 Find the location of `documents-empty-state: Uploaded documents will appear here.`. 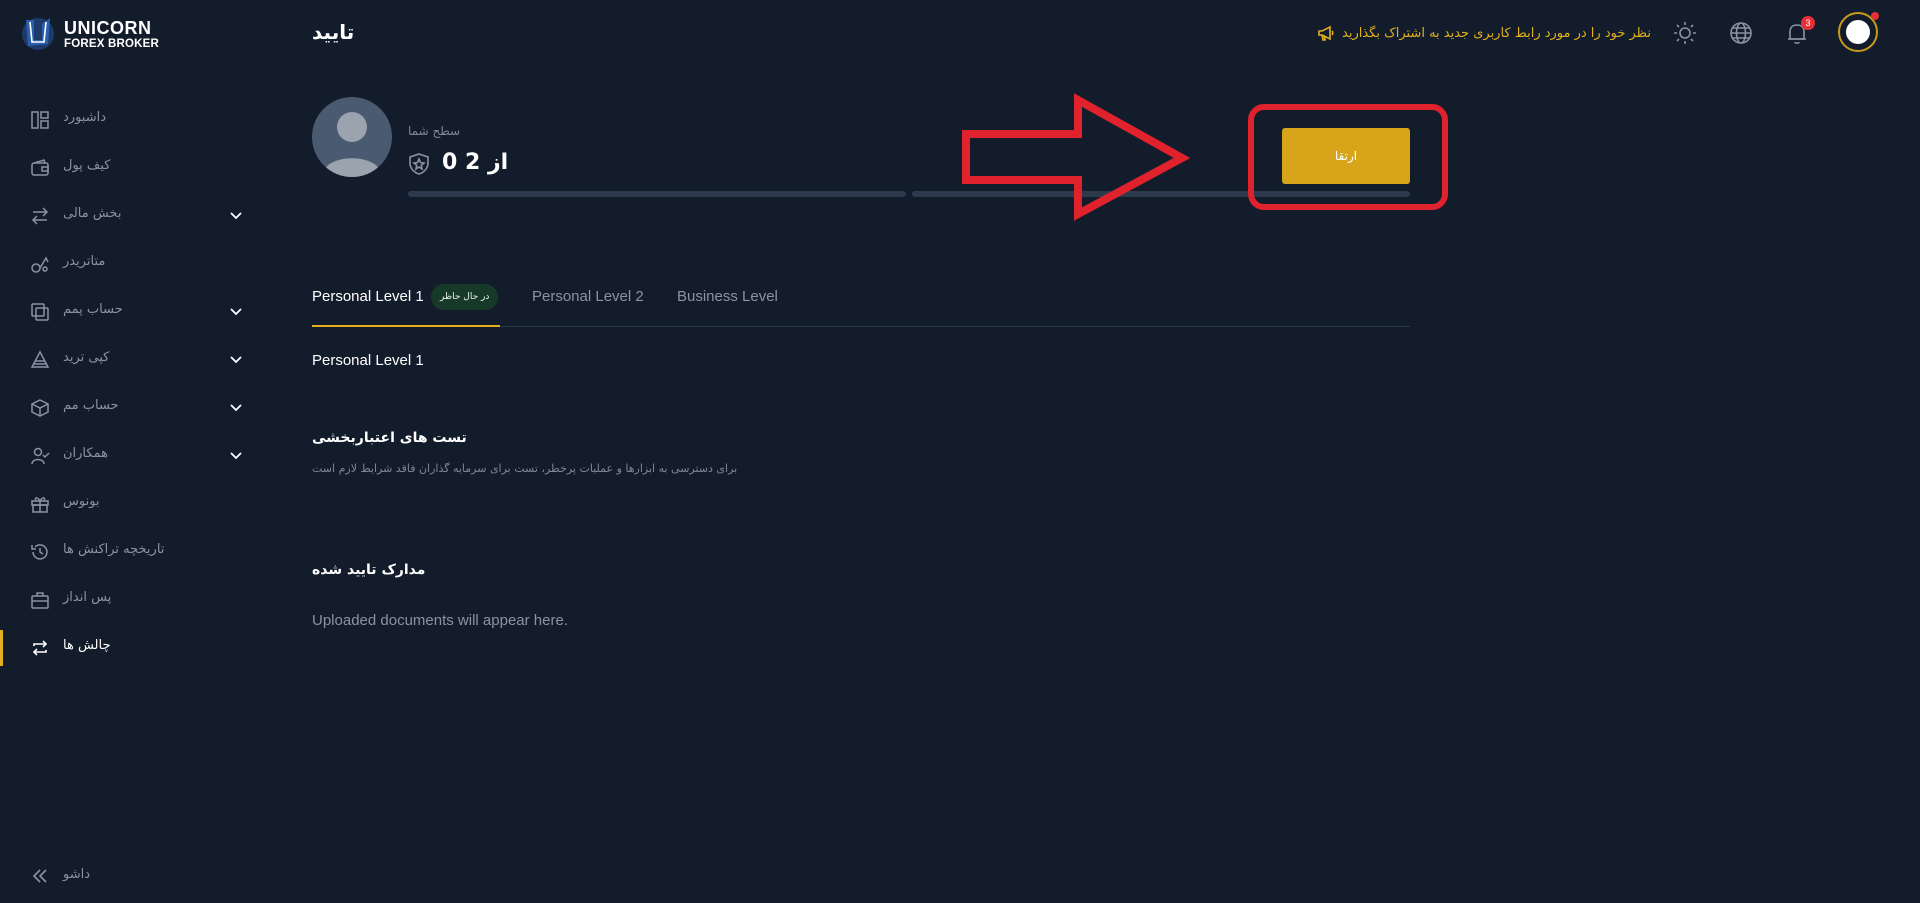

documents-empty-state: Uploaded documents will appear here. is located at coordinates (440, 620).